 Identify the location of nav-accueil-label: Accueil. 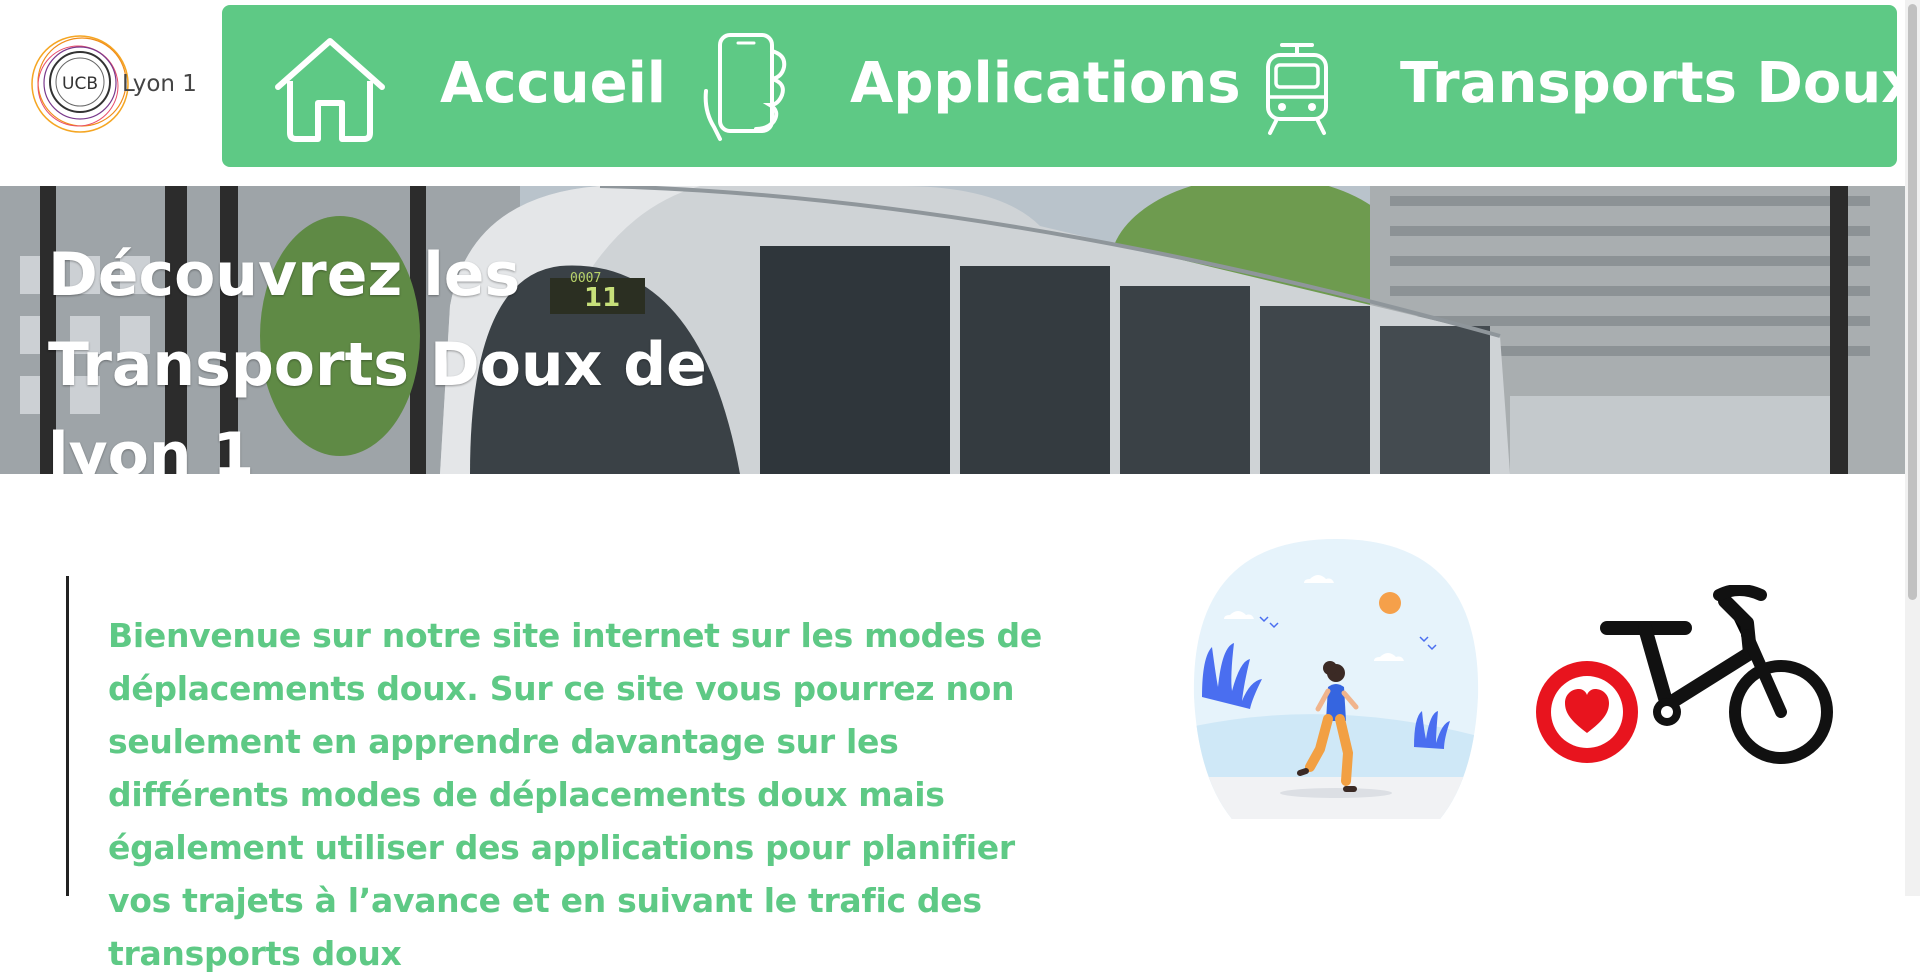
(553, 83).